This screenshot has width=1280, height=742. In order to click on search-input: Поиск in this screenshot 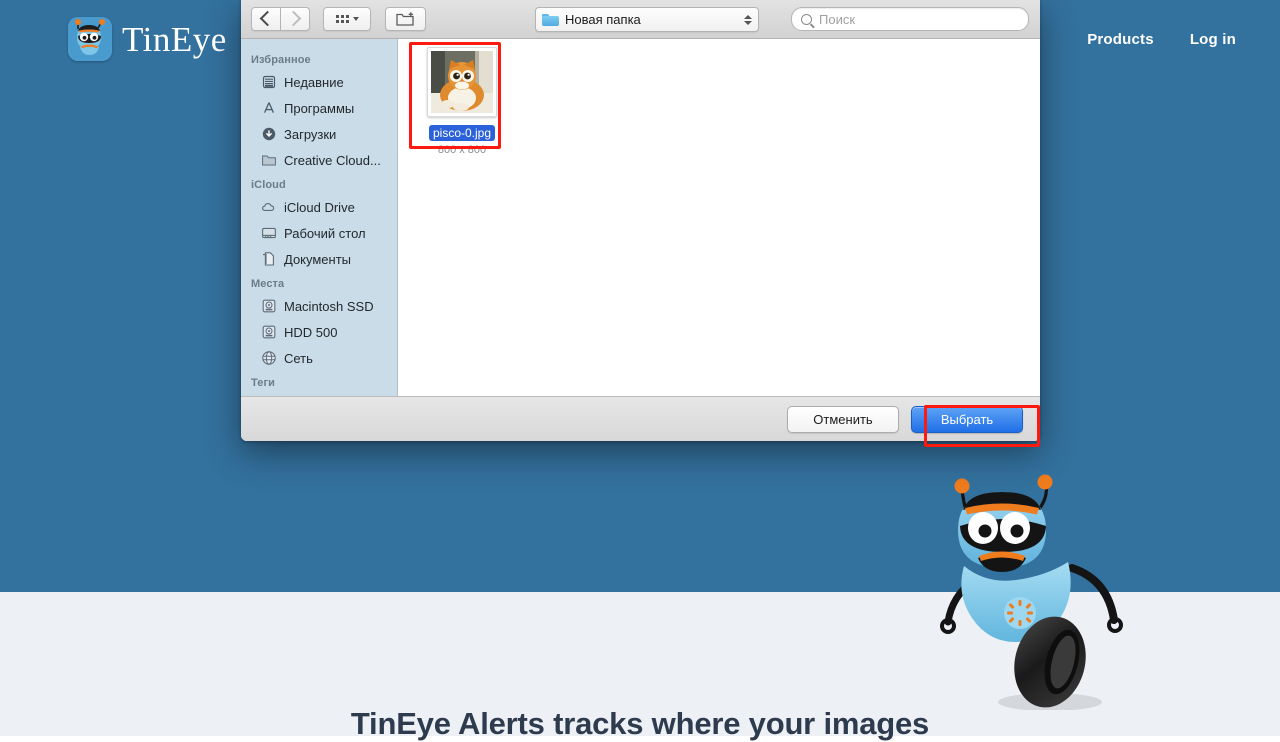, I will do `click(910, 19)`.